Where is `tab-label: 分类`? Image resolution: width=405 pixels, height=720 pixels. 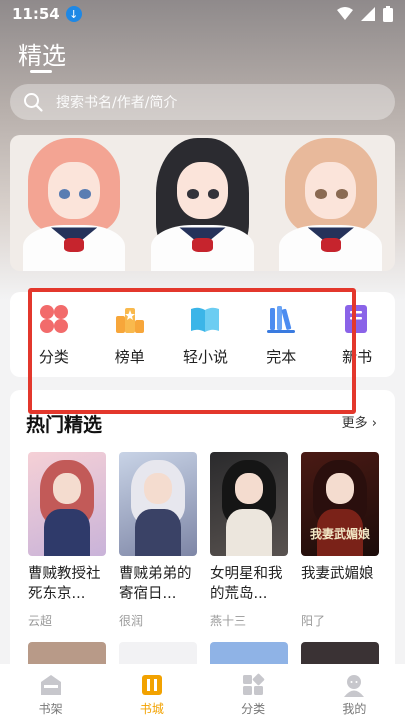
tab-label: 分类 is located at coordinates (253, 709).